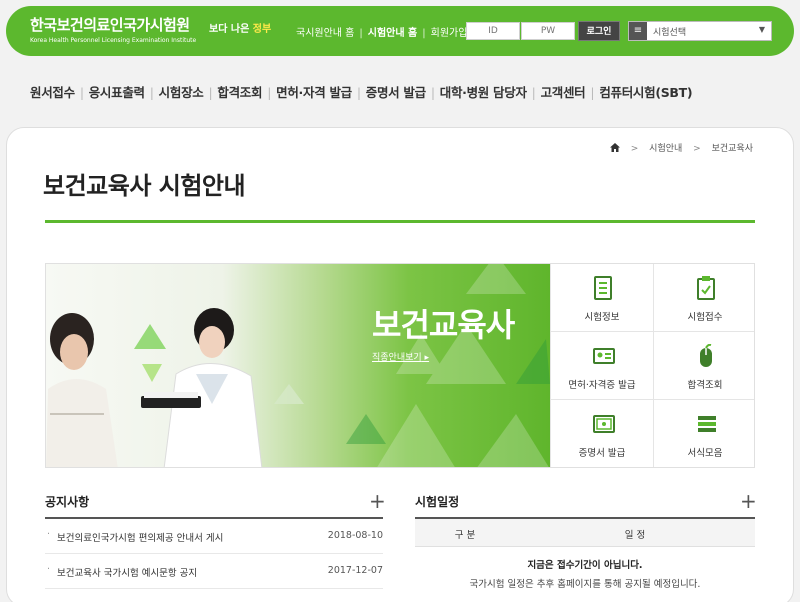  Describe the element at coordinates (181, 92) in the screenshot. I see `nav-exam-location: 시험장소` at that location.